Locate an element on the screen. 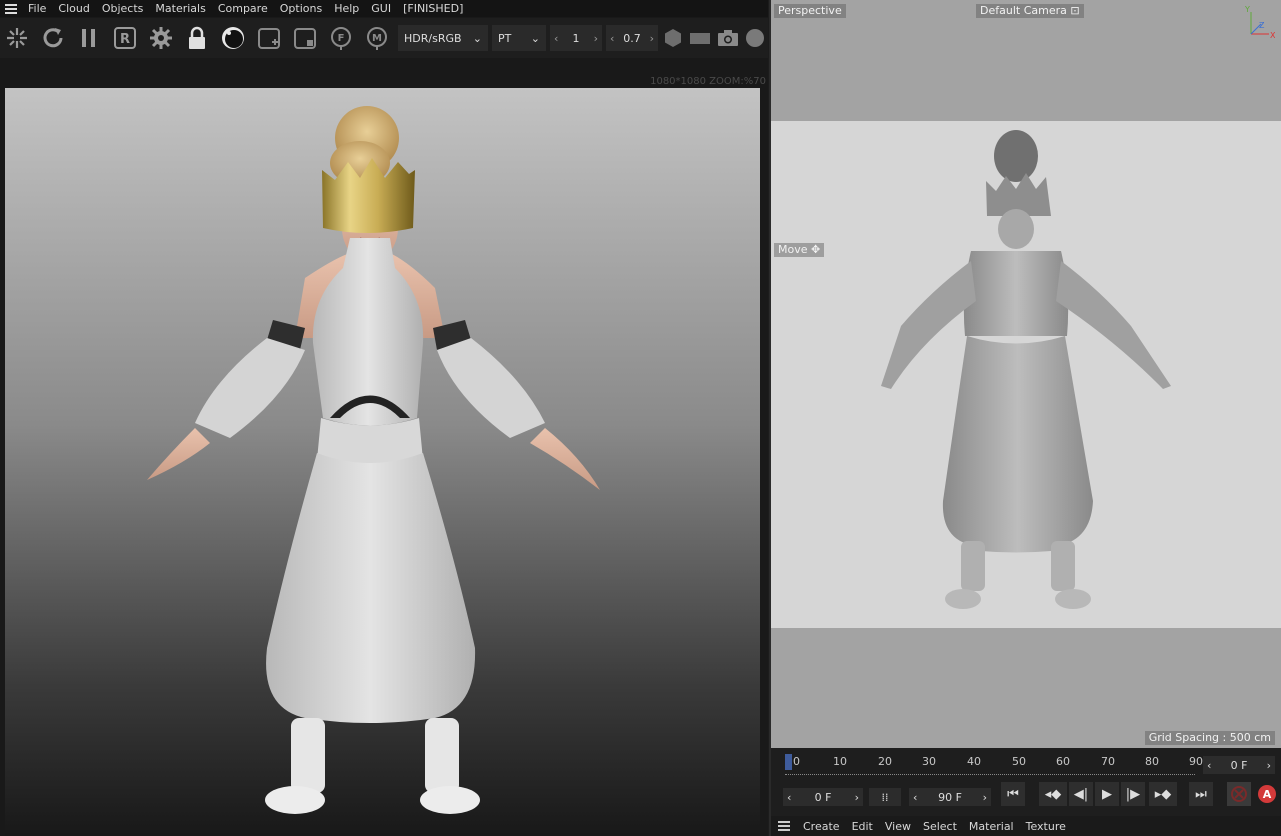 The height and width of the screenshot is (836, 1281). kernel-value: PT is located at coordinates (505, 38).